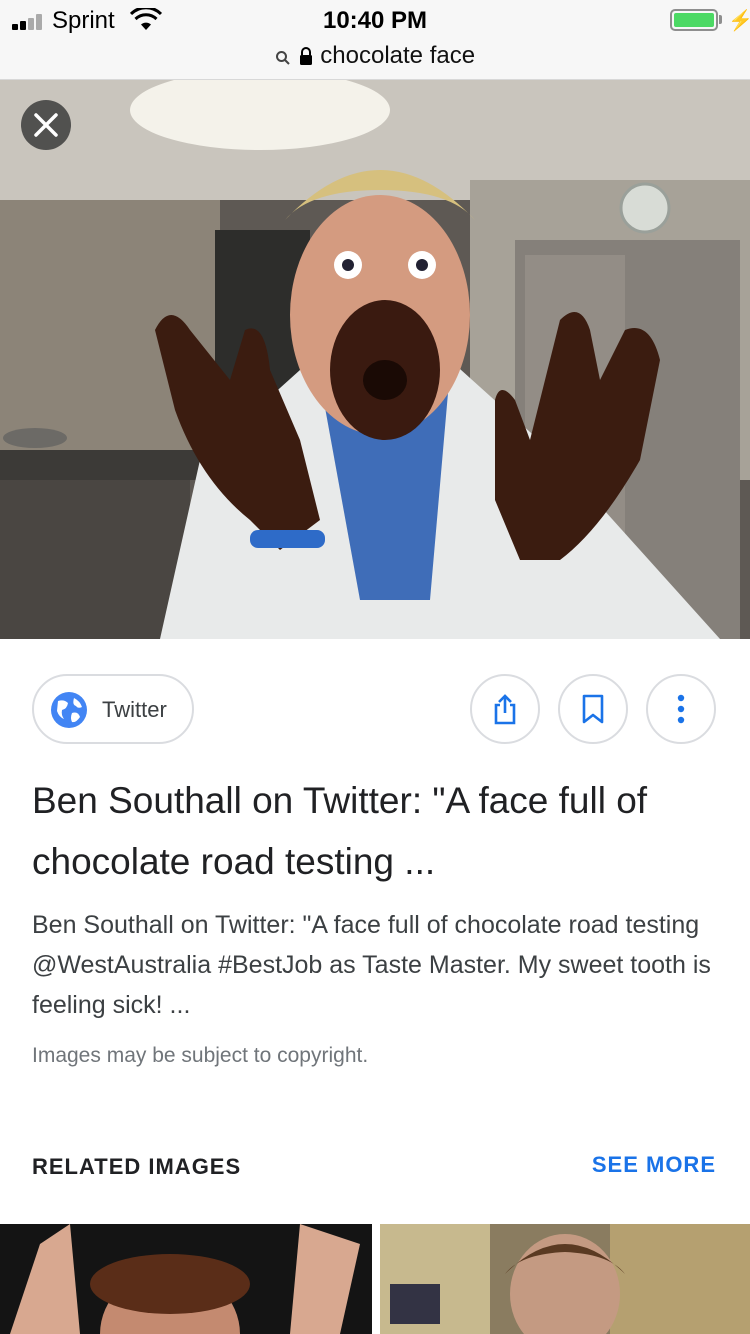 The image size is (750, 1334). Describe the element at coordinates (720, 19) in the screenshot. I see `battery-nub` at that location.